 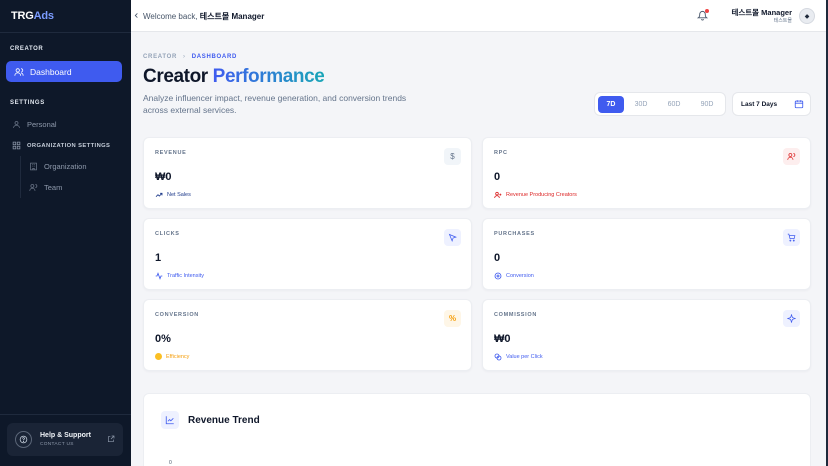 What do you see at coordinates (33, 166) in the screenshot?
I see `building-icon` at bounding box center [33, 166].